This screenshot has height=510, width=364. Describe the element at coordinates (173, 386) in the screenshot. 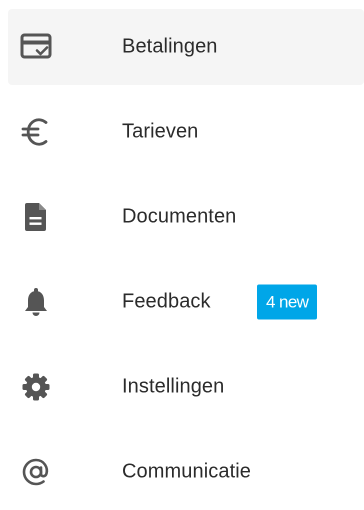

I see `sidebar-item-label: Instellingen` at that location.